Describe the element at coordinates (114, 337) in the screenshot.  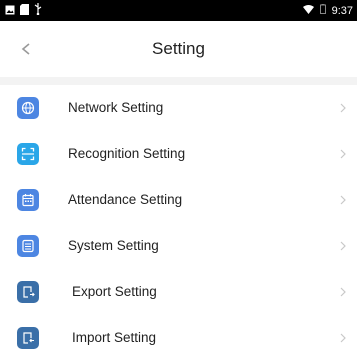
I see `import-setting-label: Import Setting` at that location.